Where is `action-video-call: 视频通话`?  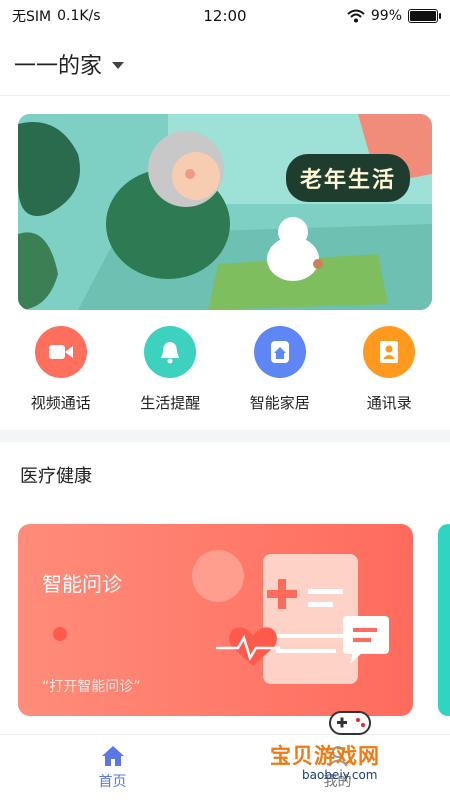 action-video-call: 视频通话 is located at coordinates (61, 373).